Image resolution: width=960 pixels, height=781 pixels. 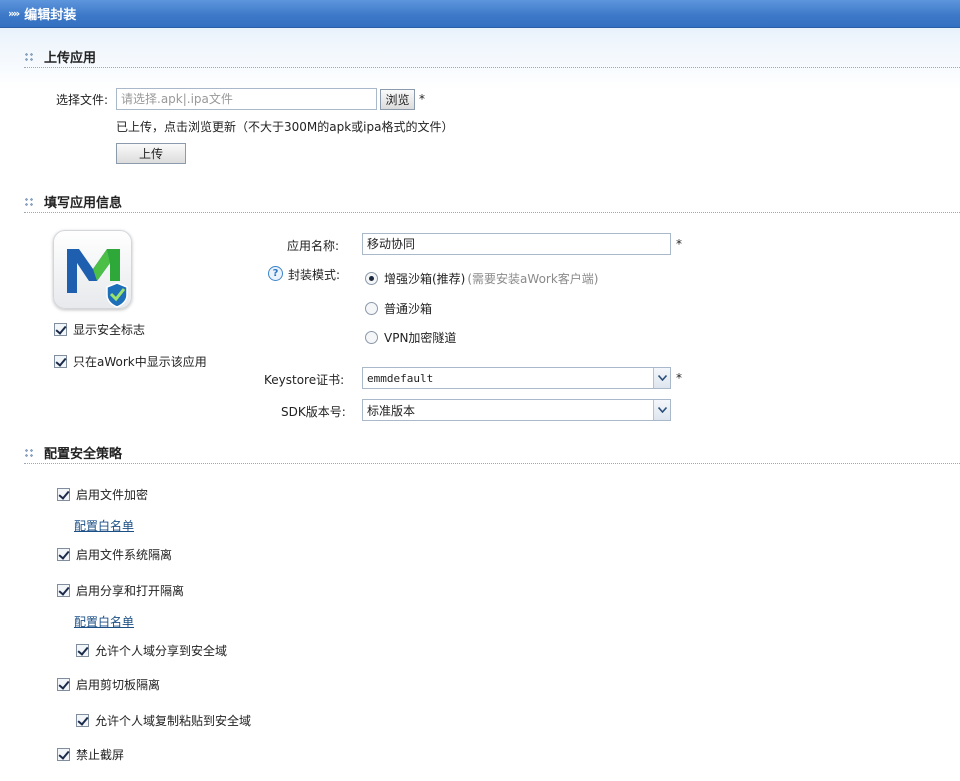 I want to click on mode-radio-vpn-tunnel, so click(x=371, y=337).